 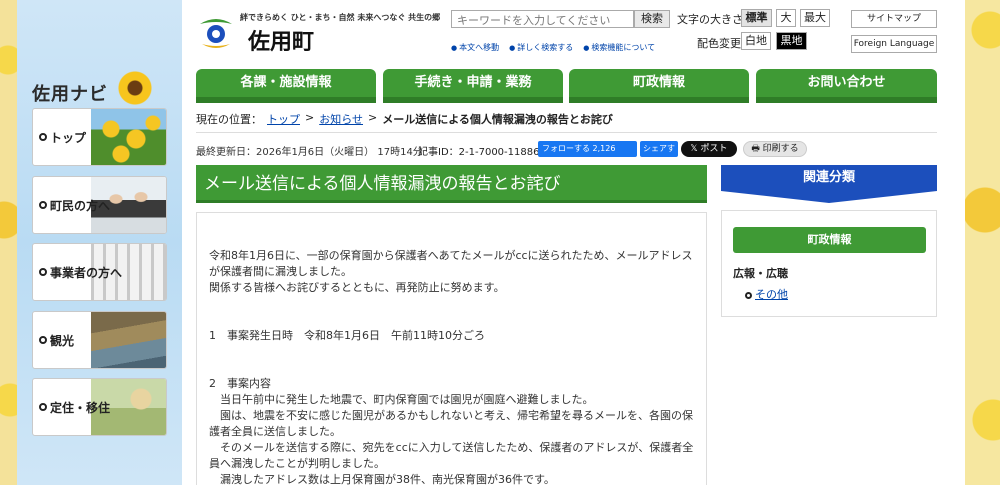 I want to click on x-post-label: ポスト, so click(x=714, y=149).